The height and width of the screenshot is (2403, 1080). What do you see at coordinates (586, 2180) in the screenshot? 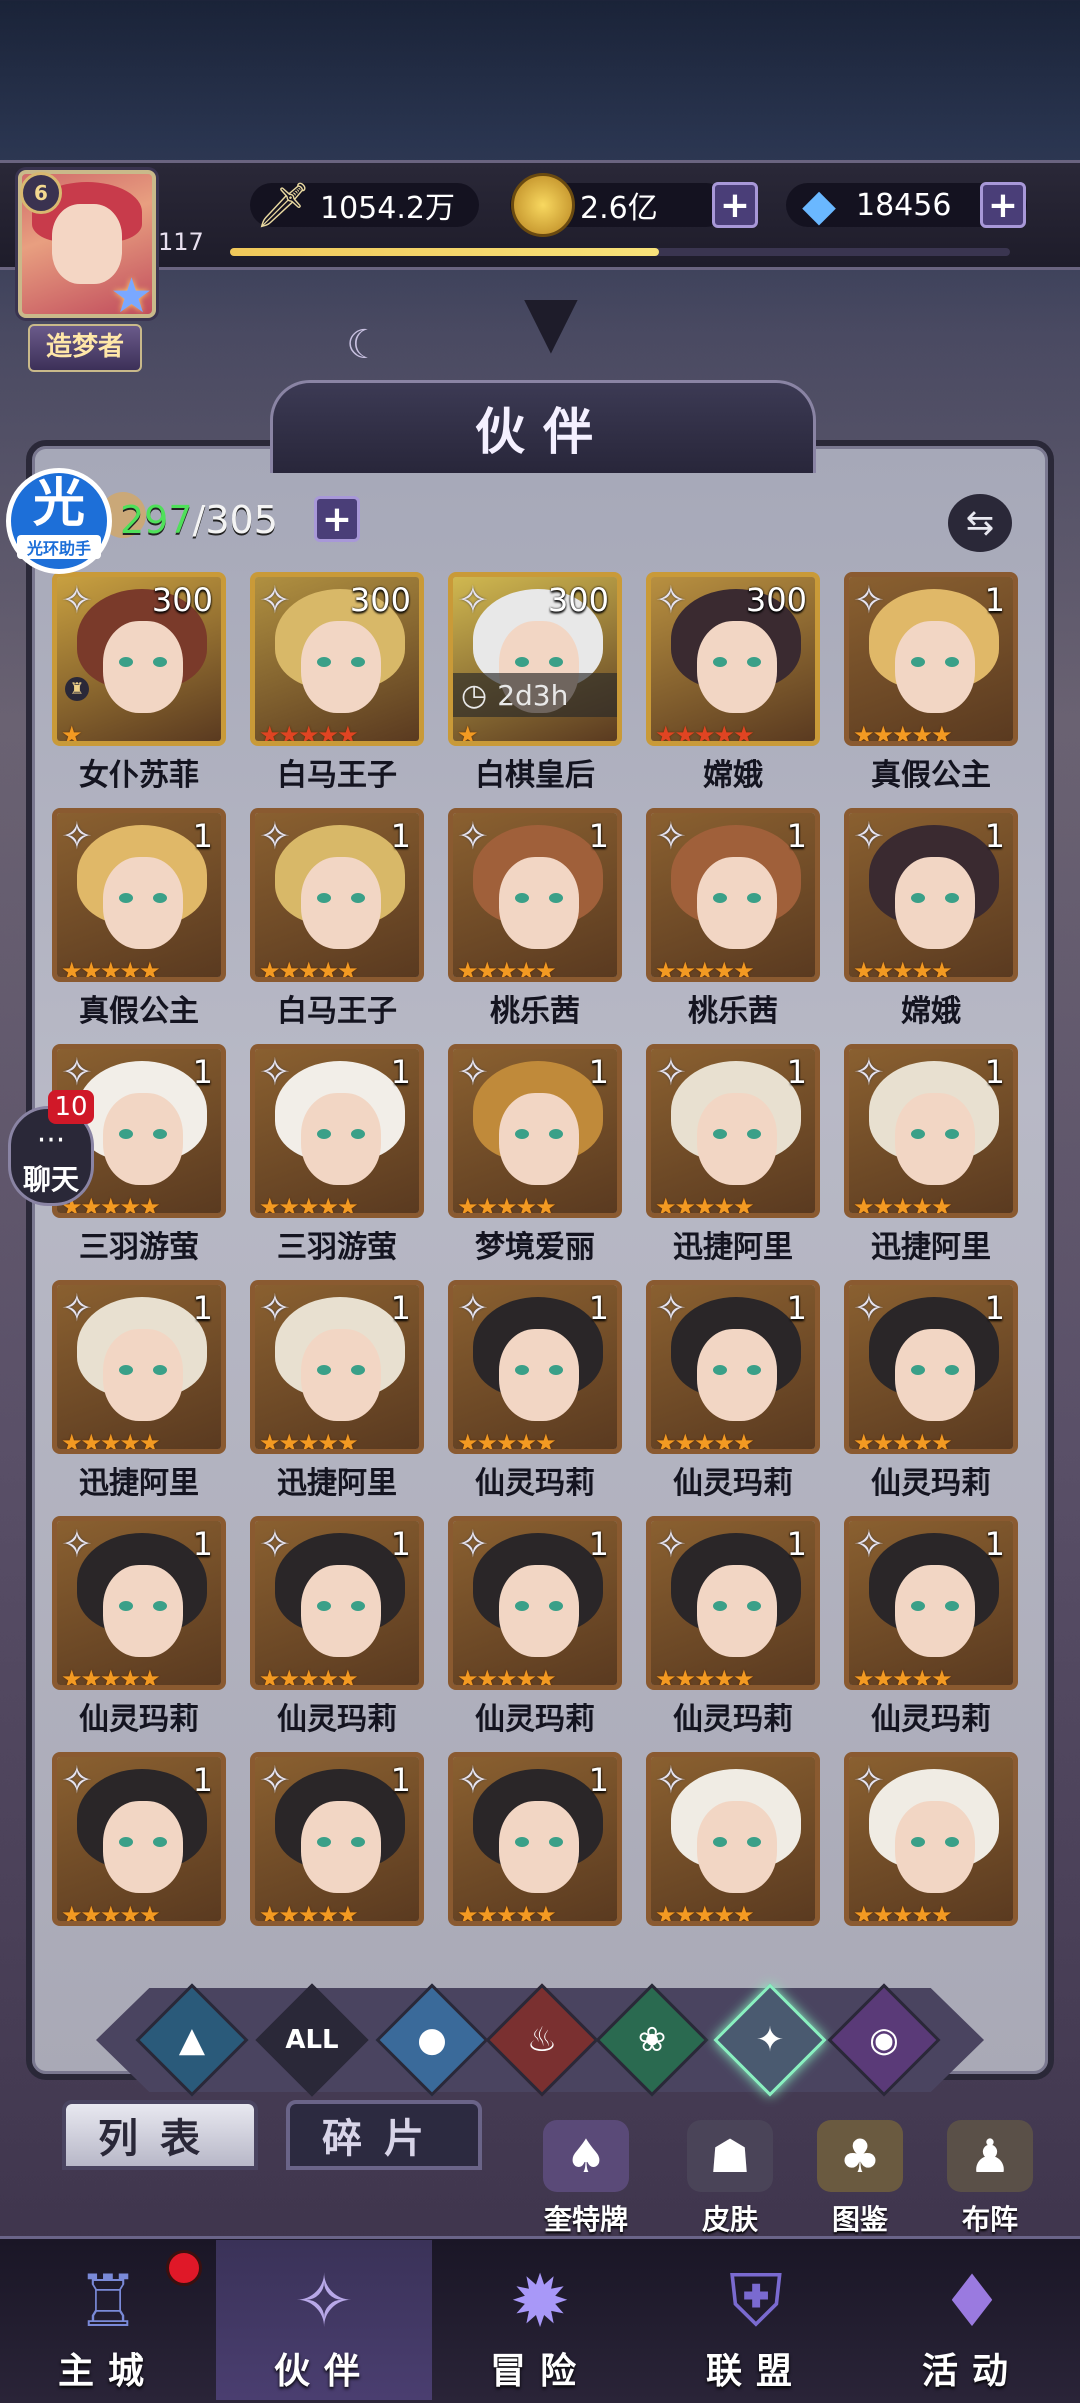
I see `sub-button-0: ♠ 奎特牌` at bounding box center [586, 2180].